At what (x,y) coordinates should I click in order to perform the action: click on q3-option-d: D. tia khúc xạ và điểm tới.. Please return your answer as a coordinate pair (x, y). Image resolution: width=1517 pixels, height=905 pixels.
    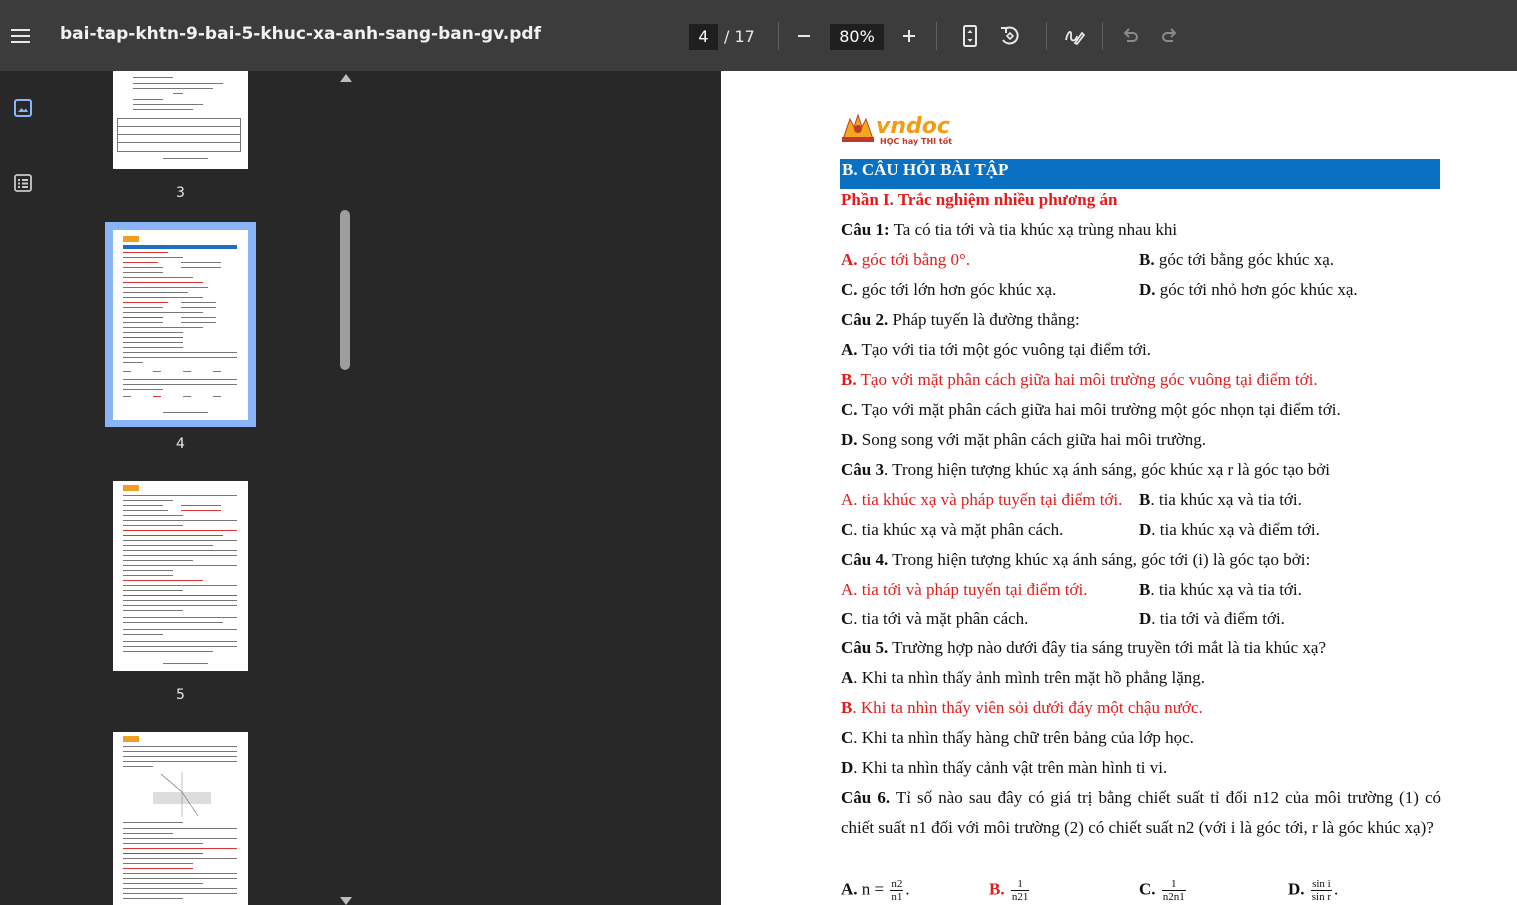
    Looking at the image, I should click on (1229, 529).